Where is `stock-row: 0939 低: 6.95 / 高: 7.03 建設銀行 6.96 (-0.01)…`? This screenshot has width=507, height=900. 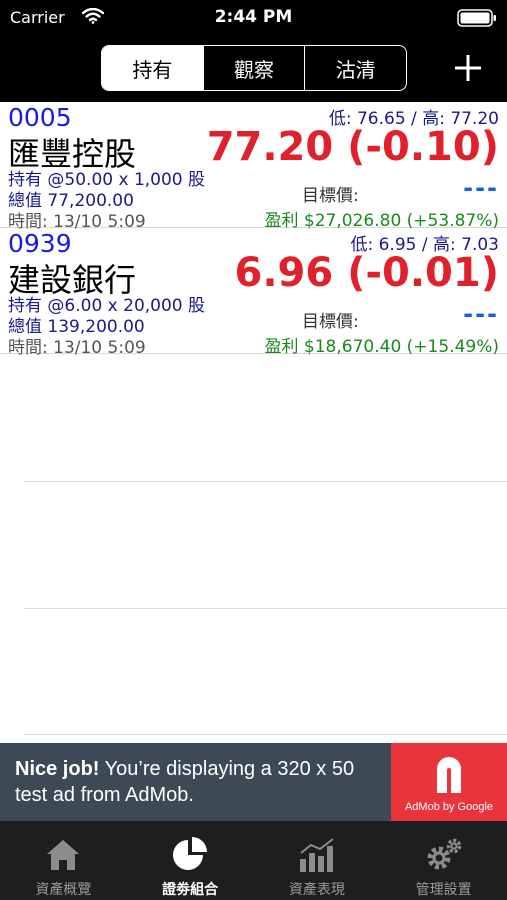 stock-row: 0939 低: 6.95 / 高: 7.03 建設銀行 6.96 (-0.01)… is located at coordinates (253, 293).